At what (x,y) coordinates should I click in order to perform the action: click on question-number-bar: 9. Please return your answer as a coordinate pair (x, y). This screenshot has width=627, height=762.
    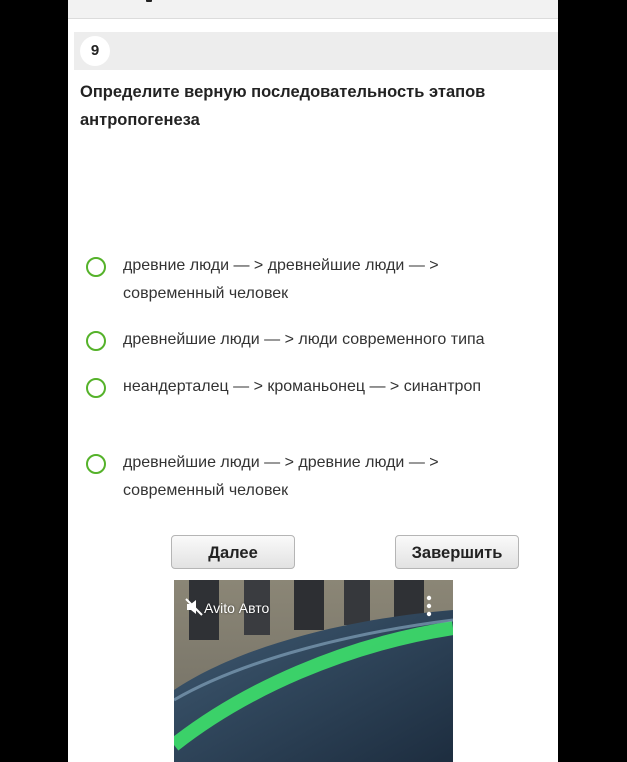
    Looking at the image, I should click on (316, 51).